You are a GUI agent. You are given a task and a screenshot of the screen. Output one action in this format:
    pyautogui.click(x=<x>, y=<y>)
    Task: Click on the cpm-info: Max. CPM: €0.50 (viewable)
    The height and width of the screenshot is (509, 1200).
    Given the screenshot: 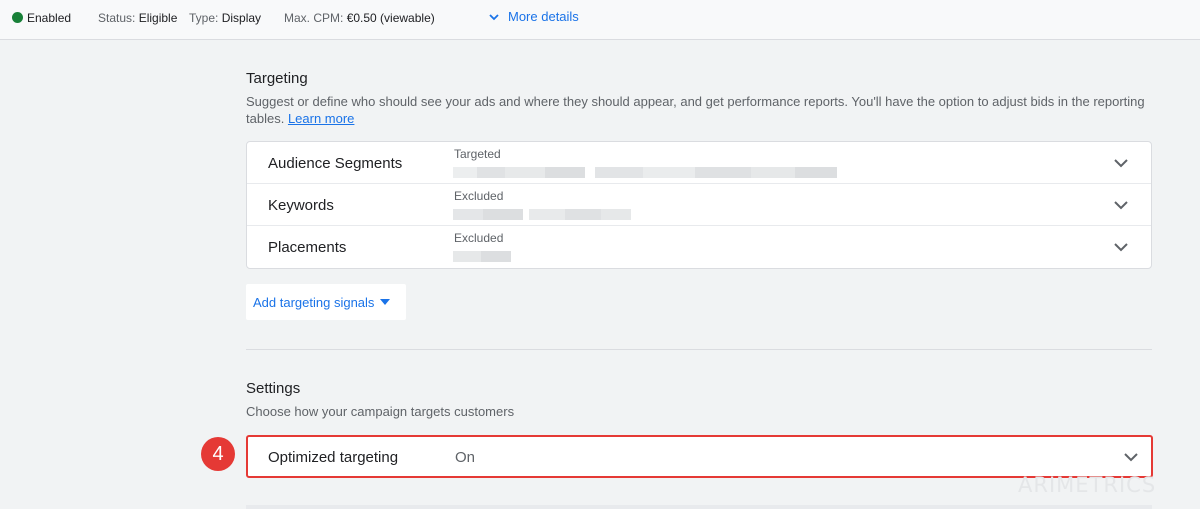 What is the action you would take?
    pyautogui.click(x=359, y=18)
    